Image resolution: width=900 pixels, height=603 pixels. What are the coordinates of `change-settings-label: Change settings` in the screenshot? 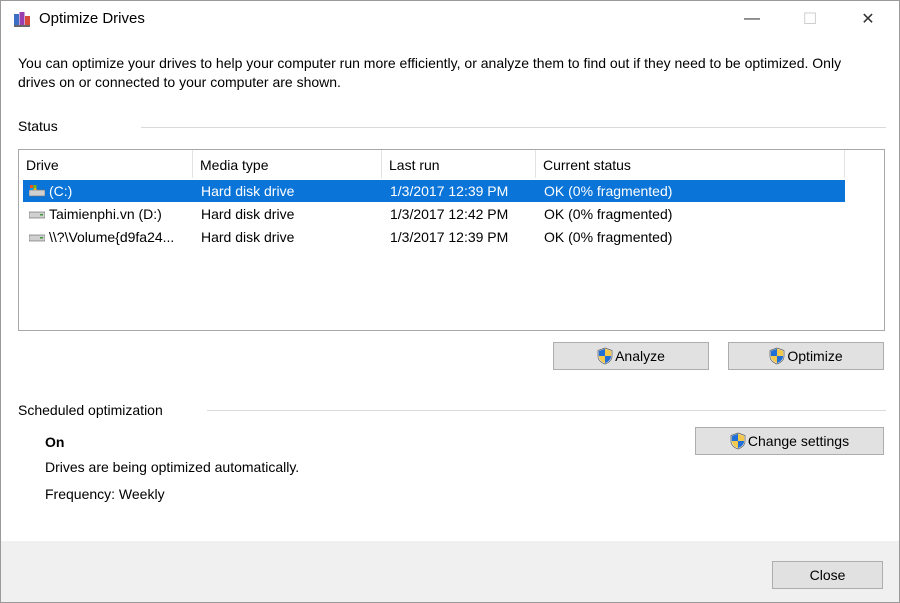 It's located at (798, 441).